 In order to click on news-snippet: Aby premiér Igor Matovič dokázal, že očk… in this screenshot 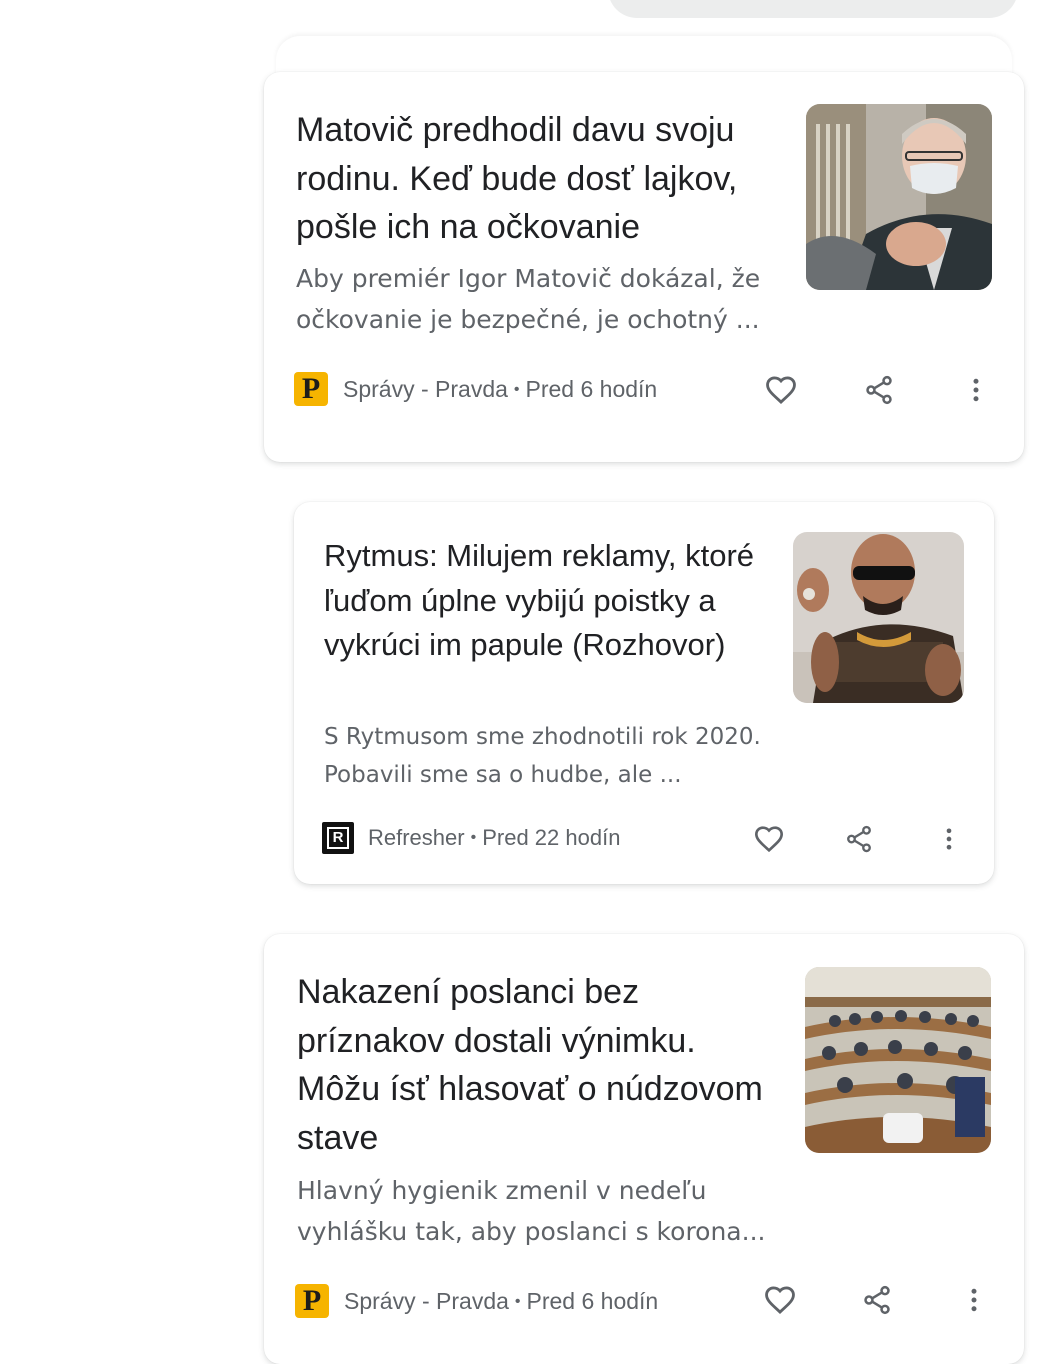, I will do `click(528, 299)`.